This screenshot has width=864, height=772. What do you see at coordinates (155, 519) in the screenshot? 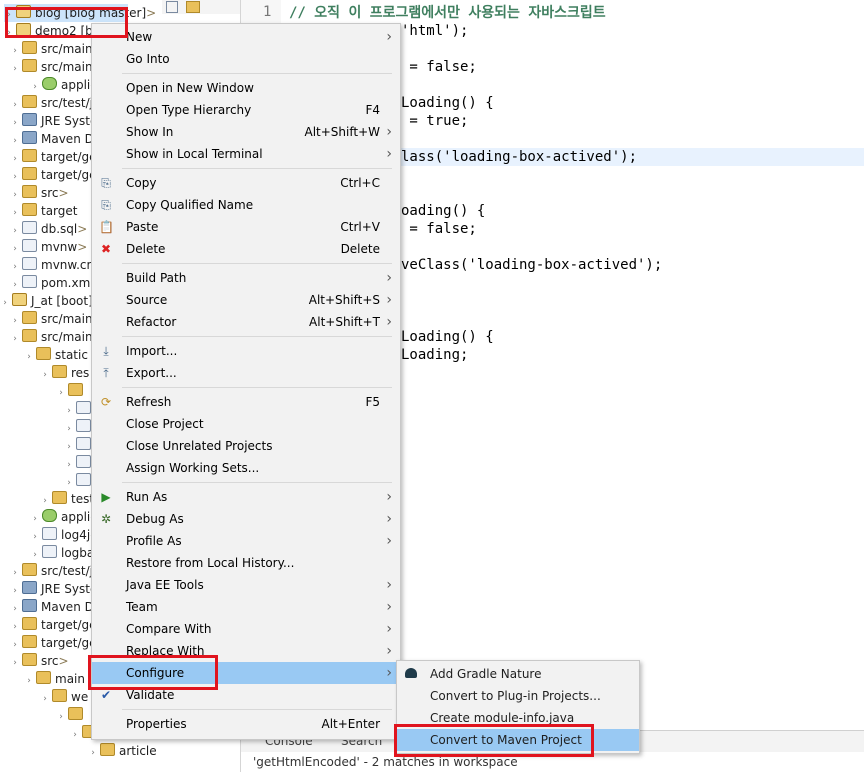
I see `menu-item-label: Debug As` at bounding box center [155, 519].